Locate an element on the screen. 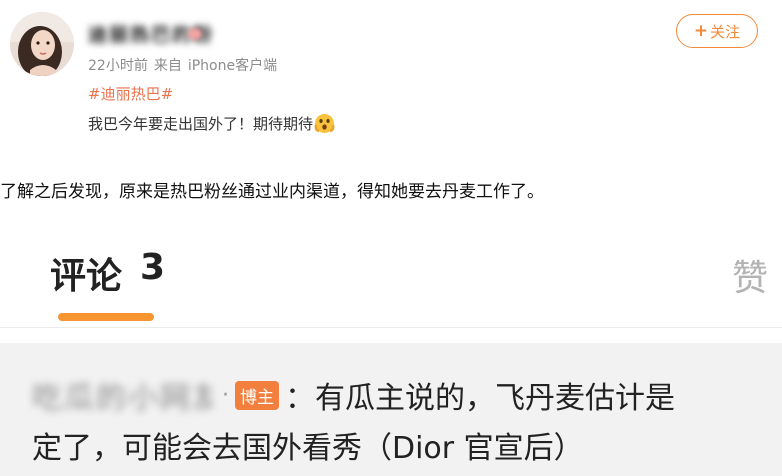 The image size is (782, 476). comment-text-line2: 定了，可能会去国外看秀（Dior 官宣后） is located at coordinates (308, 448).